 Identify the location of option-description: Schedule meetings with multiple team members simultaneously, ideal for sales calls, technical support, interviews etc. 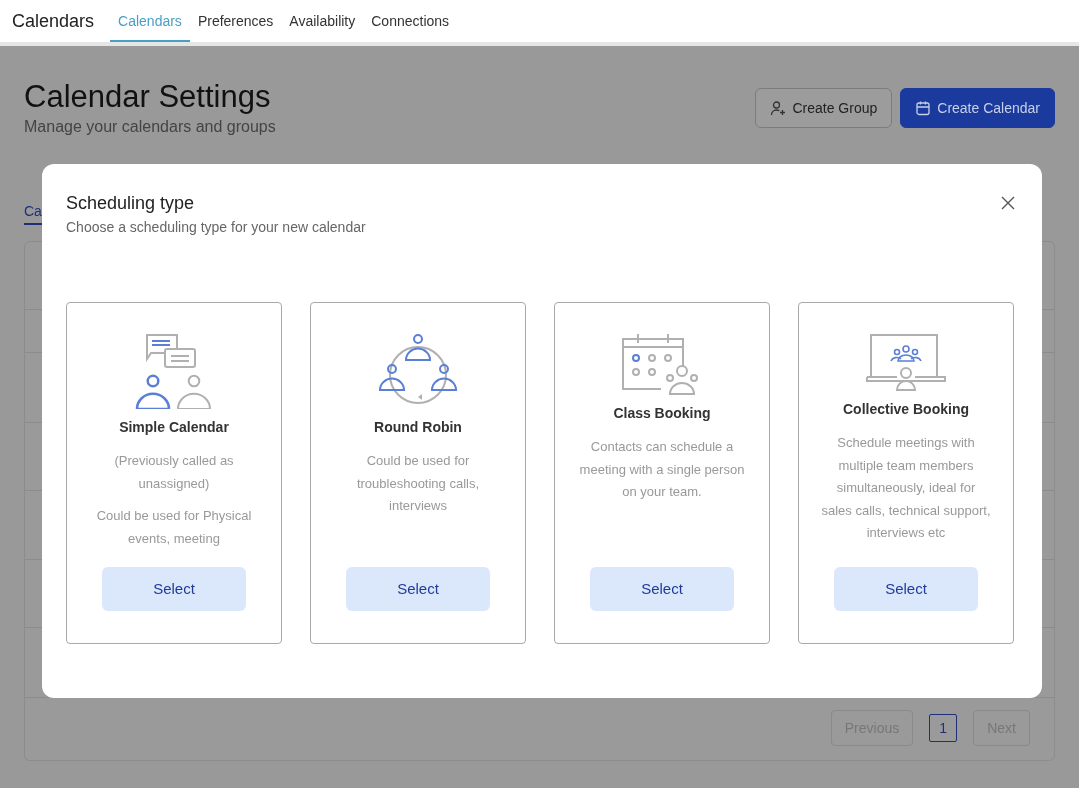
(906, 488).